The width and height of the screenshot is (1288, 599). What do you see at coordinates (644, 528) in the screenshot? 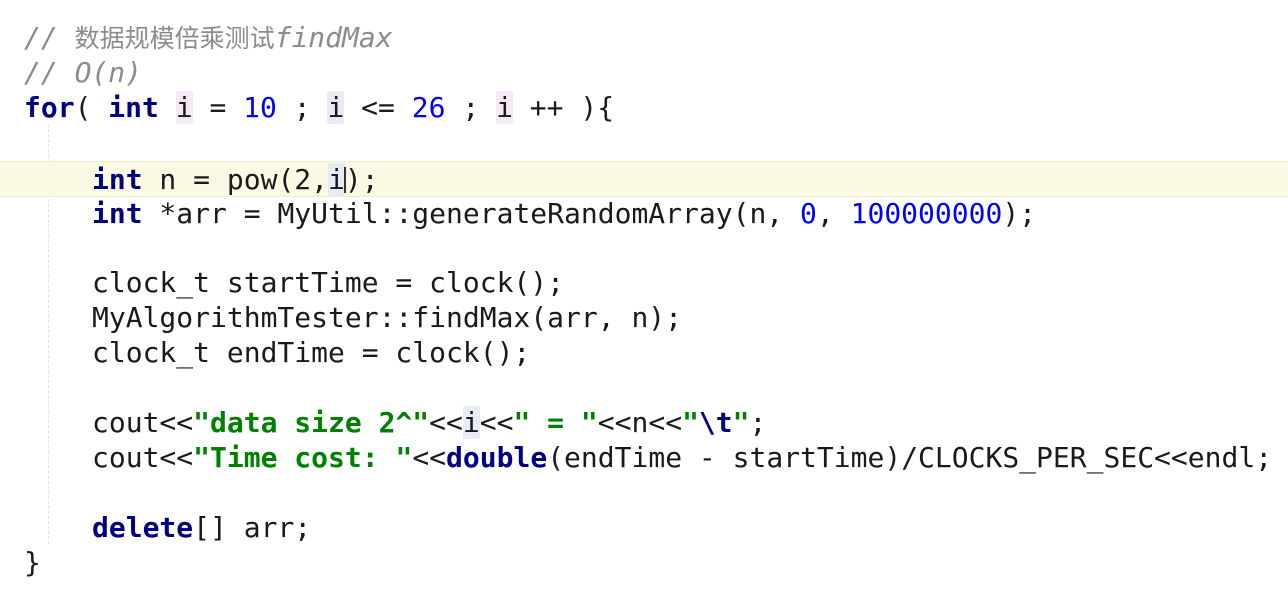
I see `code-line-delete: delete[] arr;` at bounding box center [644, 528].